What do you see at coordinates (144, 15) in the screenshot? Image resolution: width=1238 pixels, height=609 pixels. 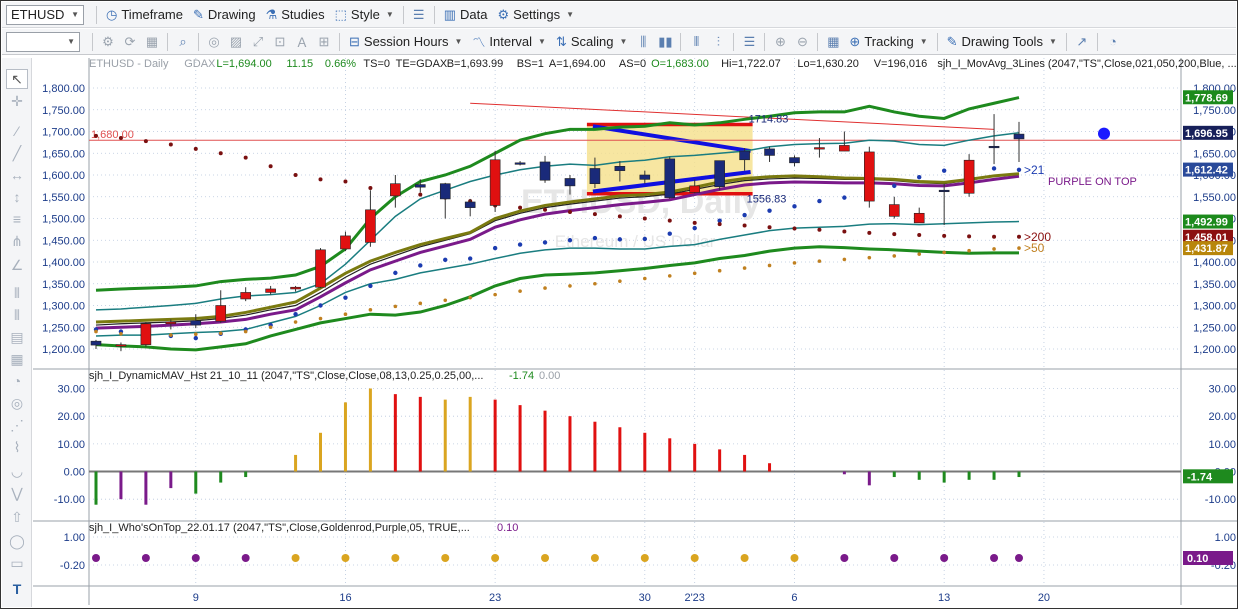 I see `timeframe-button: ◷ Timeframe` at bounding box center [144, 15].